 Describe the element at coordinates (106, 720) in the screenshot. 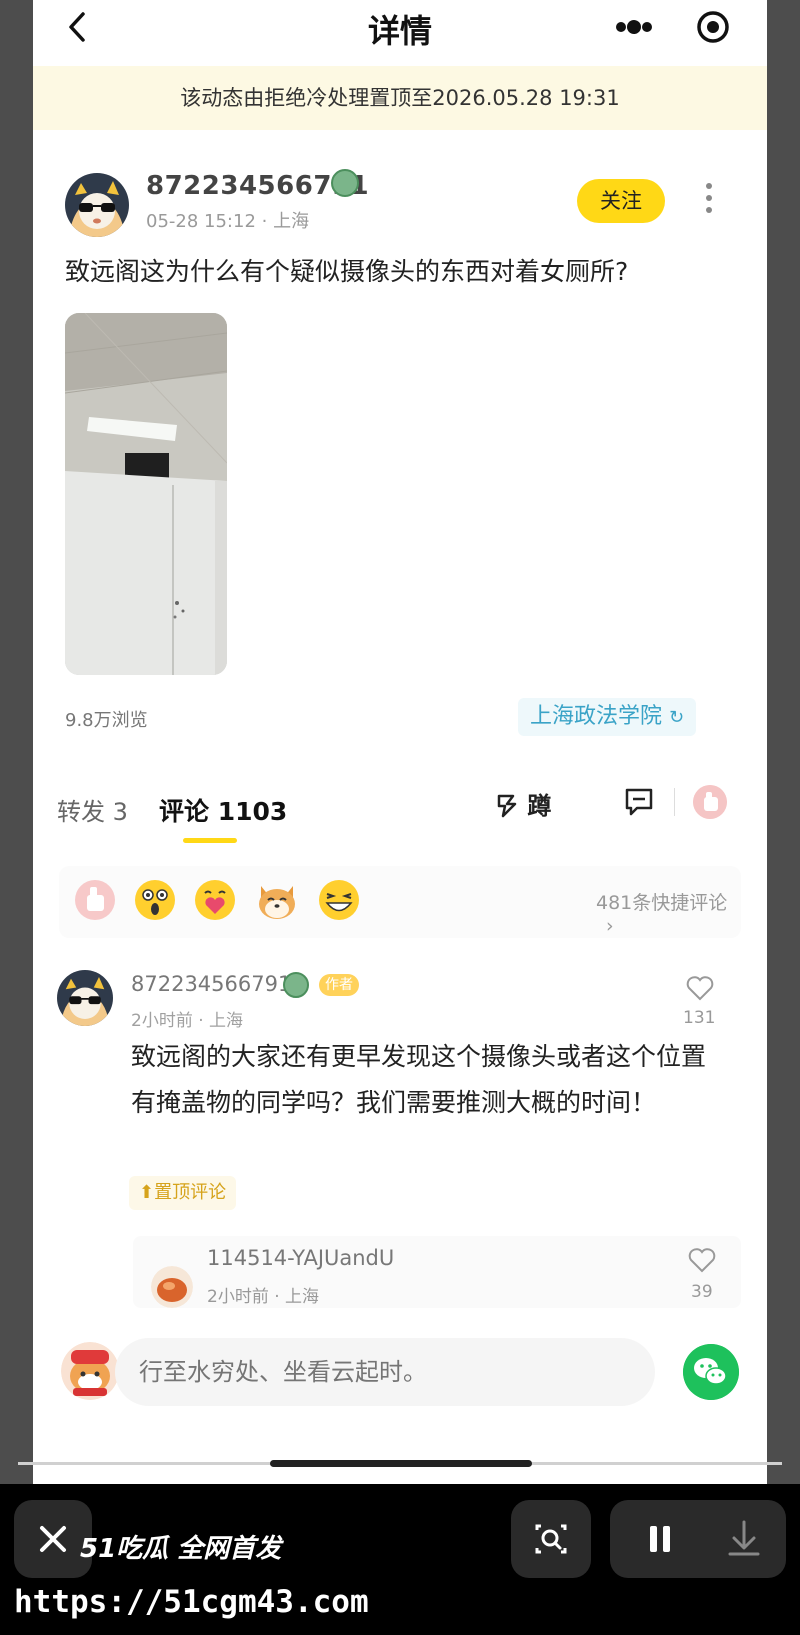

I see `view-count: 9.8万浏览` at that location.